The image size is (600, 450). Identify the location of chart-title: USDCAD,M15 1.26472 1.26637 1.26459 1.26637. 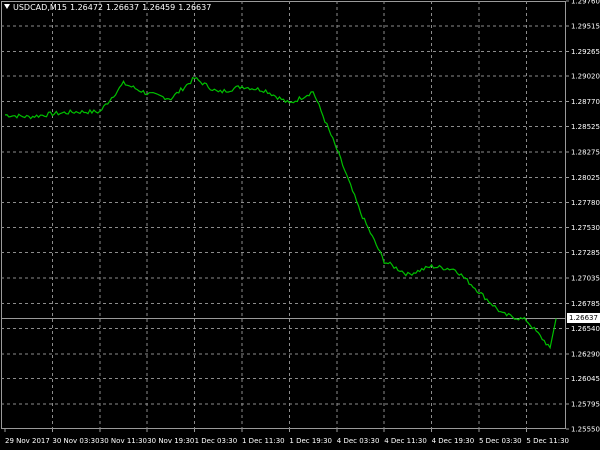
(109, 8).